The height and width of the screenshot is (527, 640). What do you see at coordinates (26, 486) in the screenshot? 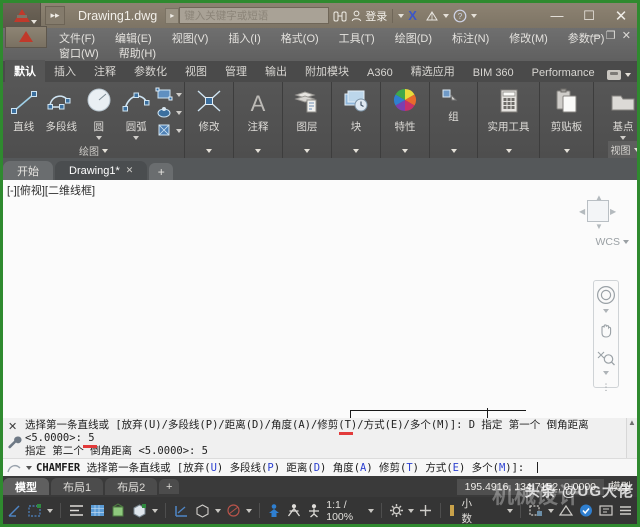
I see `layout-tab-model: 模型` at bounding box center [26, 486].